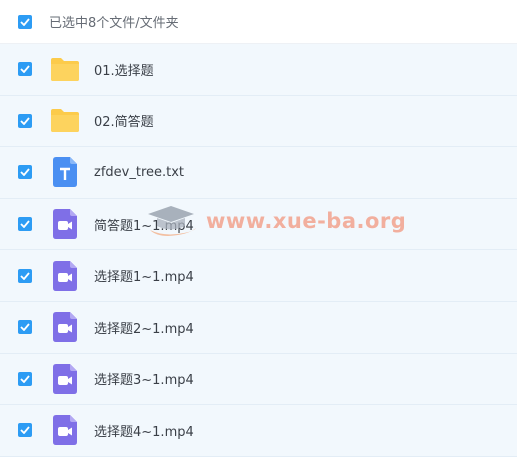 This screenshot has width=517, height=458. Describe the element at coordinates (258, 224) in the screenshot. I see `list-item: 简答题1~1.mp4` at that location.